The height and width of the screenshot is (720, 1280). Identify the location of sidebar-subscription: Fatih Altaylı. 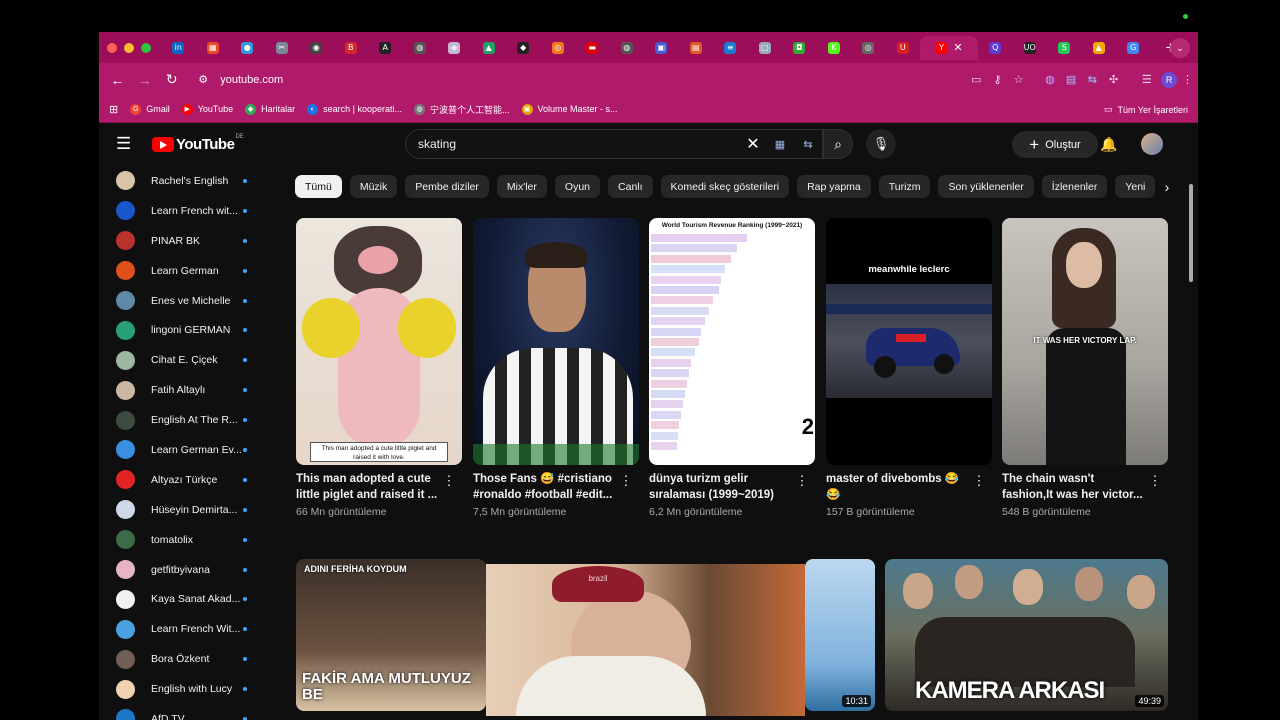
(179, 390).